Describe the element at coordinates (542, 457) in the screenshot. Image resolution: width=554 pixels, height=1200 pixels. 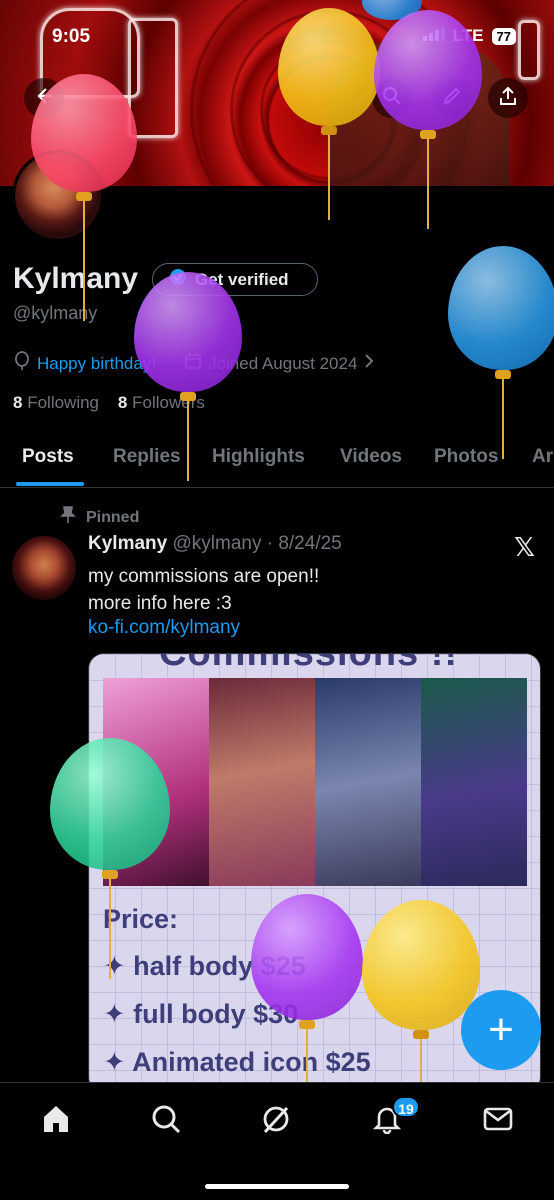
I see `tab-articles: Ar` at that location.